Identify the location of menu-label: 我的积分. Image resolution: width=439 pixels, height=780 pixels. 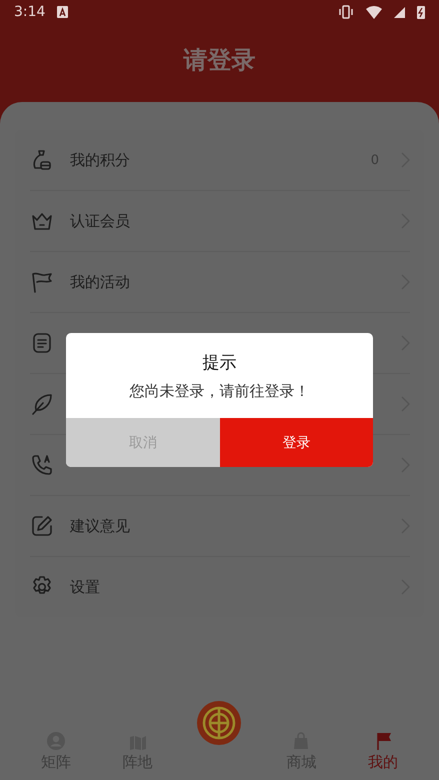
(100, 160).